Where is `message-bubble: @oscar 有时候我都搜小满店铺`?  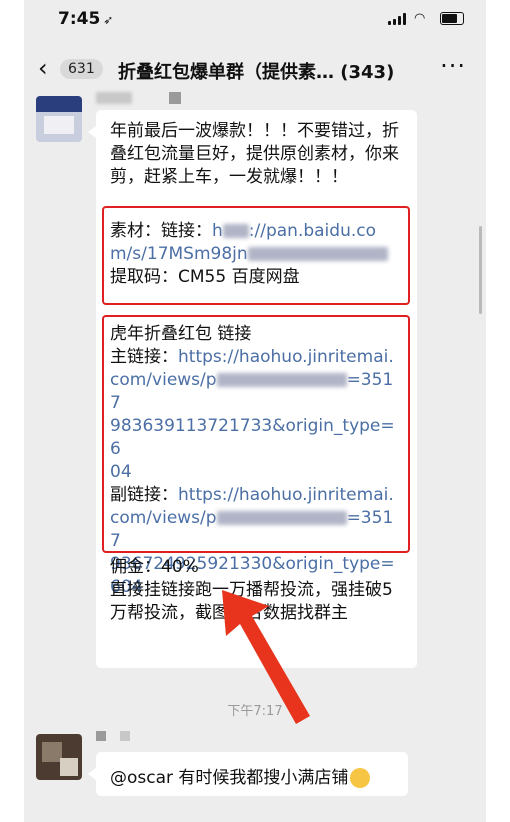 message-bubble: @oscar 有时候我都搜小满店铺 is located at coordinates (248, 774).